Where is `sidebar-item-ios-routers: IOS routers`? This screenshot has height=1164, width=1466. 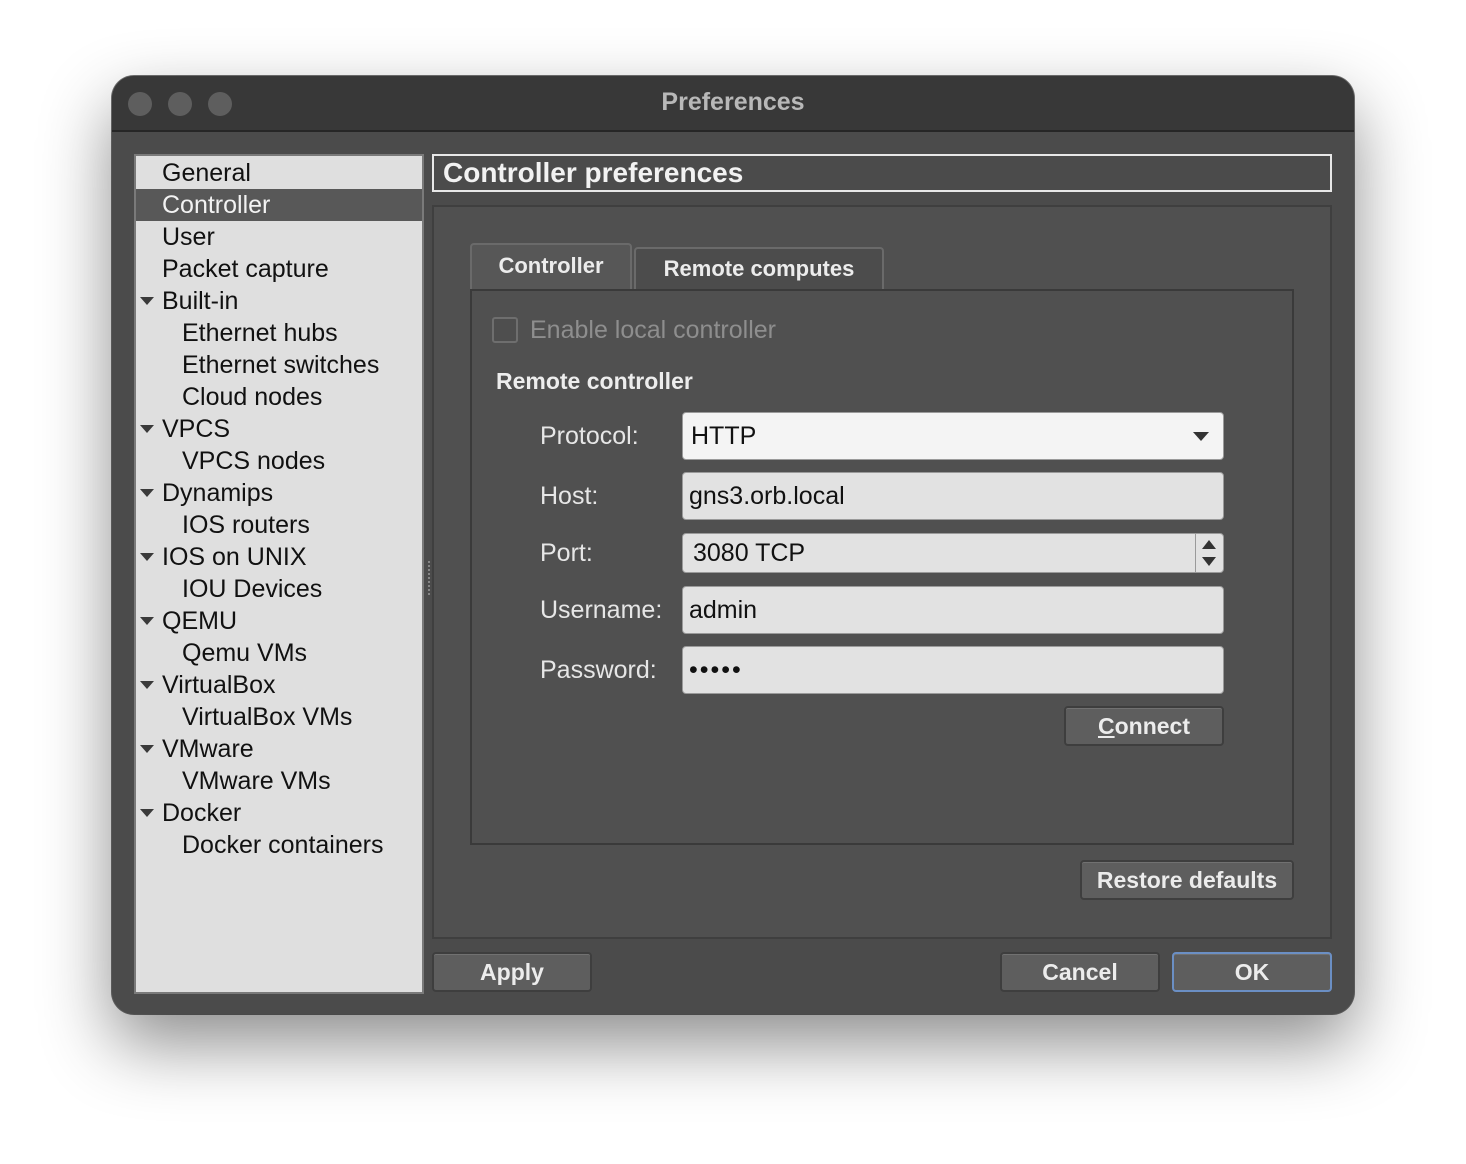 sidebar-item-ios-routers: IOS routers is located at coordinates (279, 525).